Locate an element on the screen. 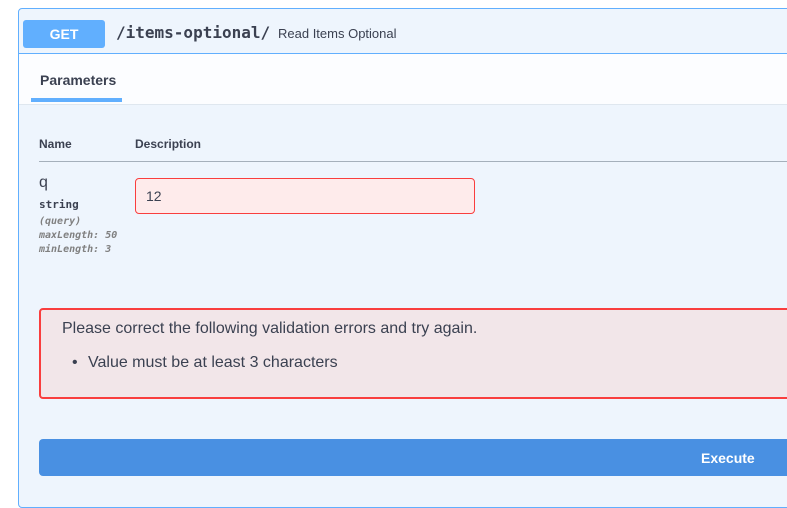 The image size is (787, 508). operation-summary: GET /items-optional/ Read Items Optional is located at coordinates (403, 31).